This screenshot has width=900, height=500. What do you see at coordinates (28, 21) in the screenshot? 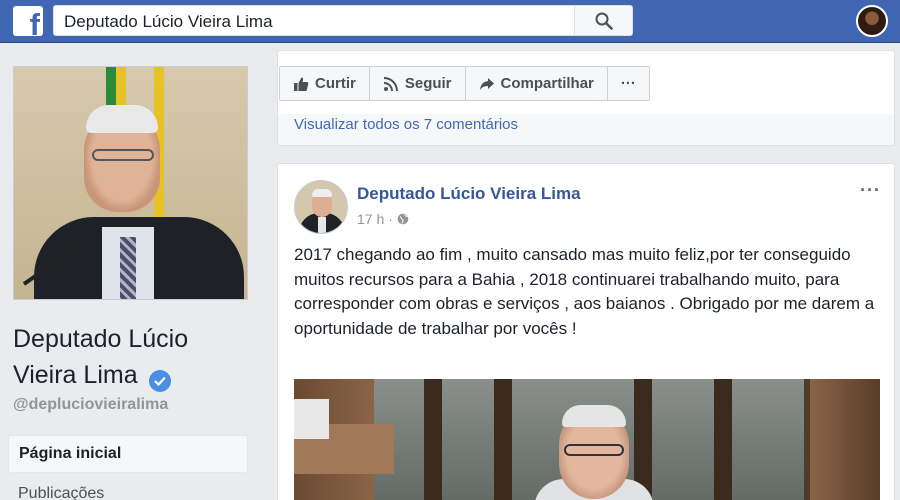
I see `facebook-logo-icon: f` at bounding box center [28, 21].